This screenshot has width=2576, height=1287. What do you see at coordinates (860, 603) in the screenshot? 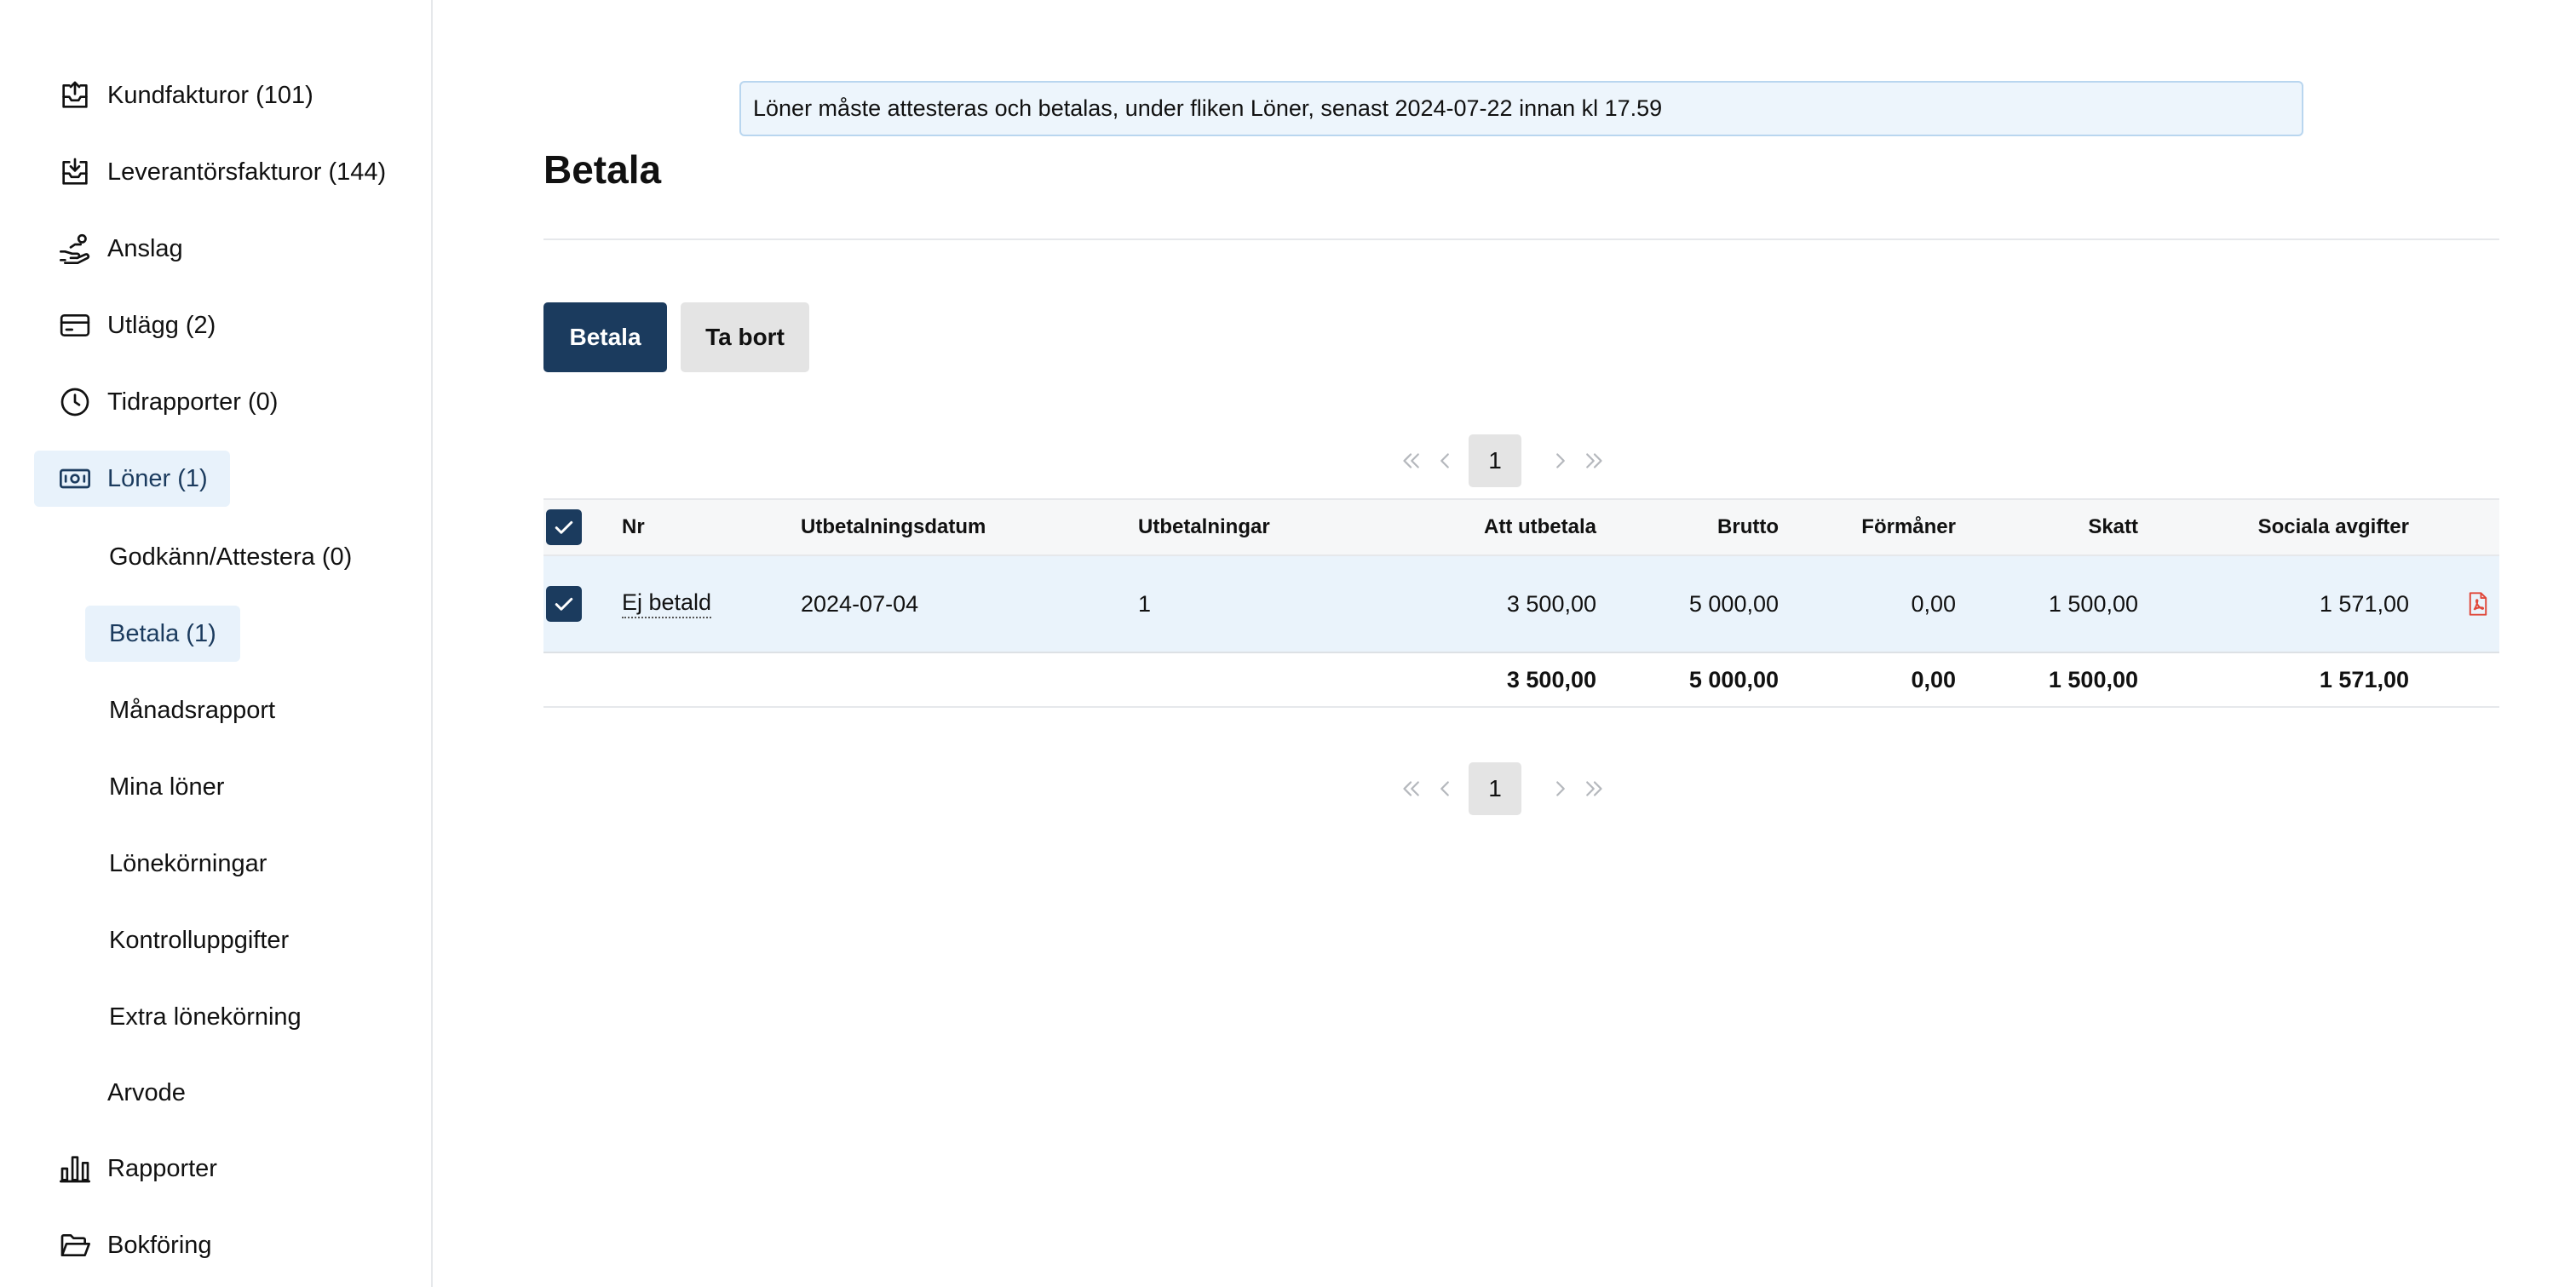
I see `cell-date: 2024-07-04` at bounding box center [860, 603].